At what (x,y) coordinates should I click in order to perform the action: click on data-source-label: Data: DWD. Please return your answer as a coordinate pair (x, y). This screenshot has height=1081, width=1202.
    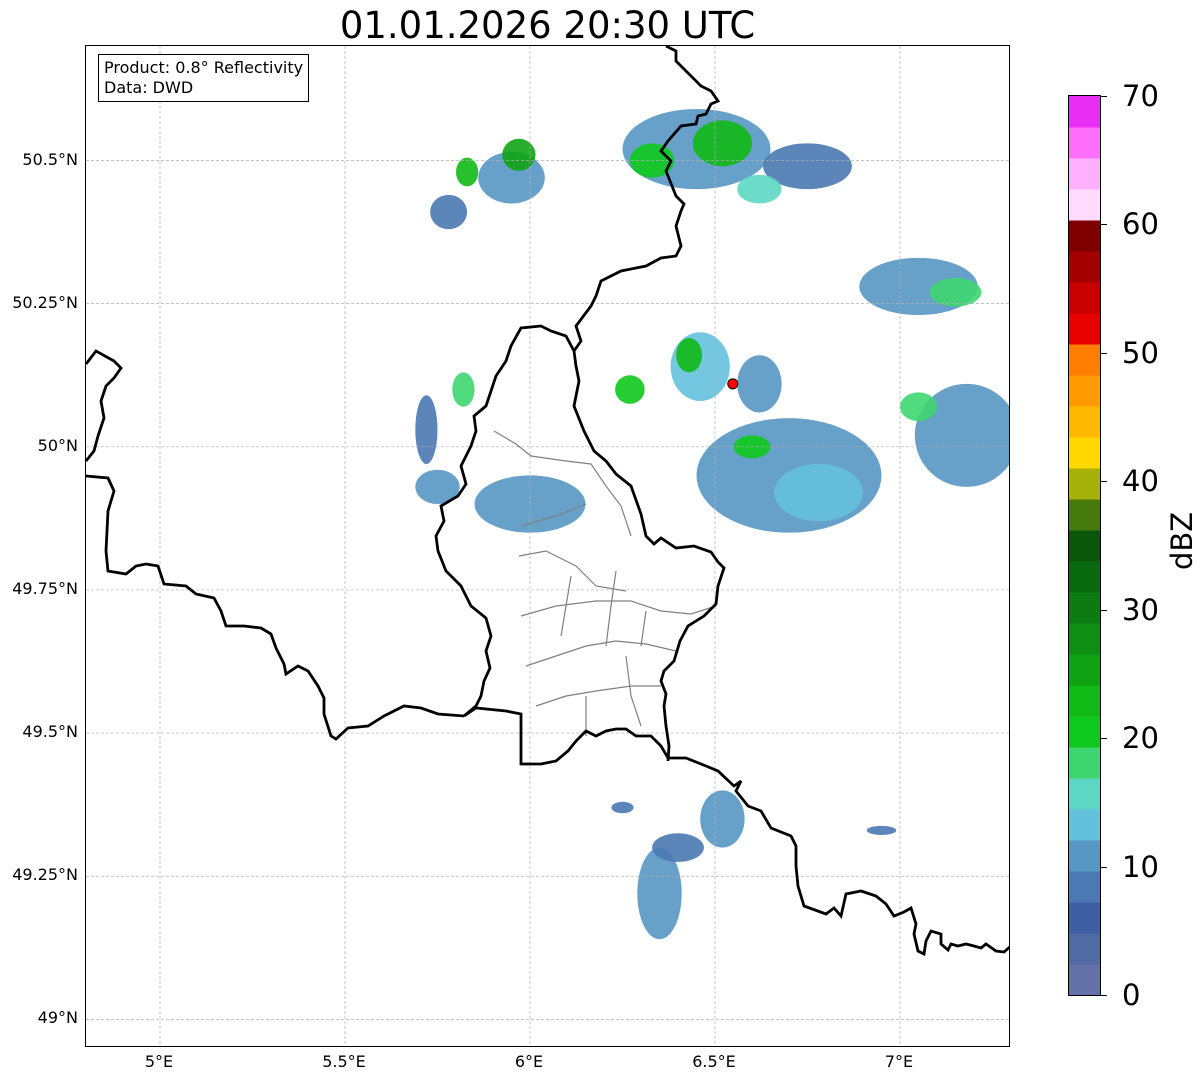
    Looking at the image, I should click on (149, 87).